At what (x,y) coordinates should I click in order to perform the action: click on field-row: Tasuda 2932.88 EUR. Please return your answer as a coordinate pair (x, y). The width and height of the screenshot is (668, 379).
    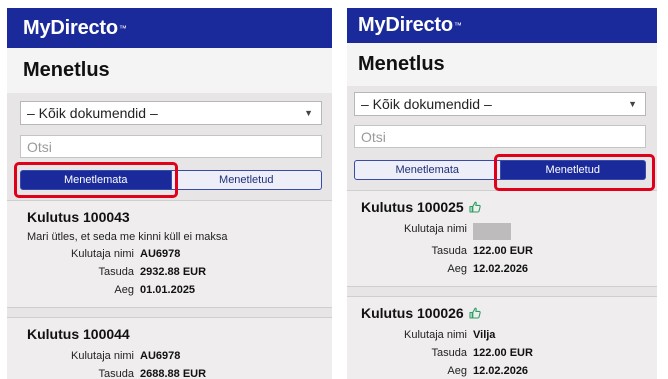
    Looking at the image, I should click on (179, 272).